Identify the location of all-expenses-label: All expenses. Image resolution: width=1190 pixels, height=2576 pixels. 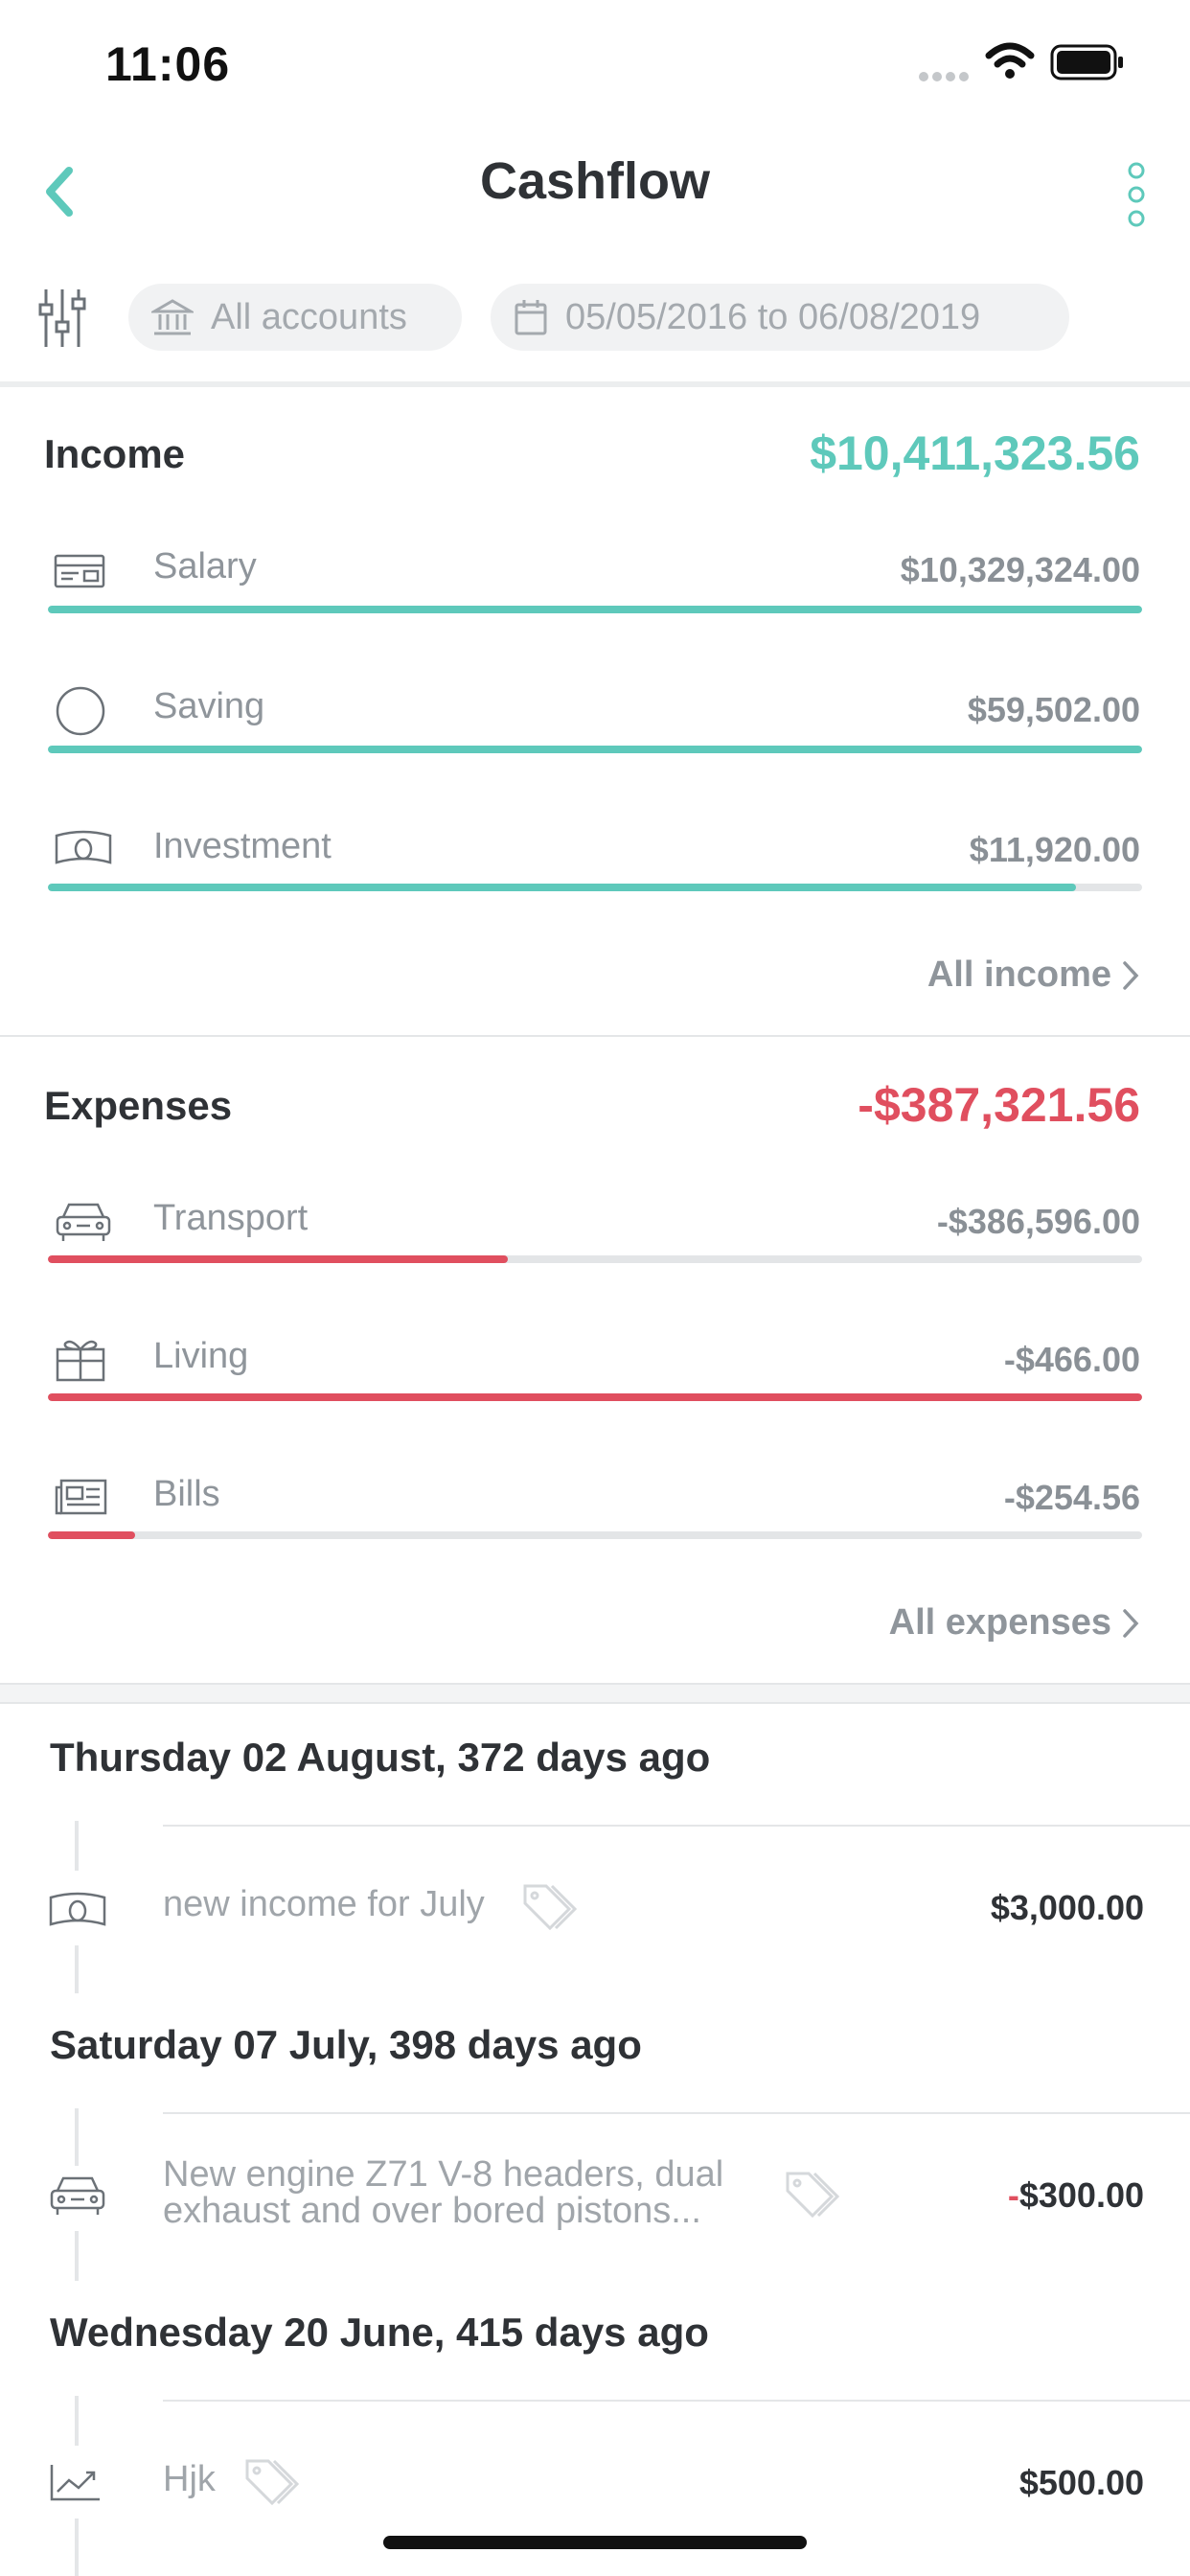
(1000, 1622).